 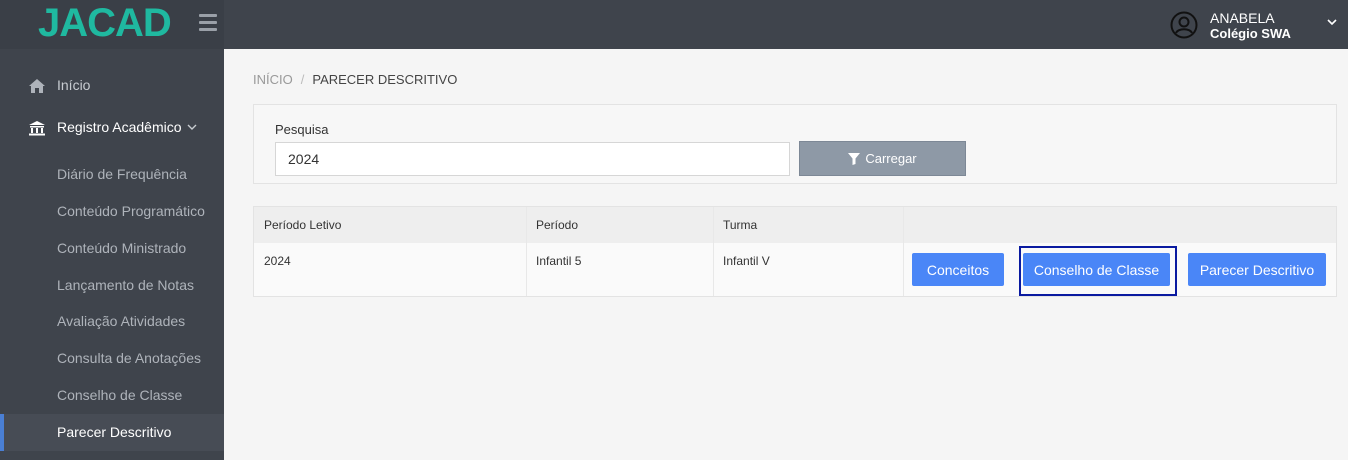 What do you see at coordinates (273, 79) in the screenshot?
I see `breadcrumb-home: INÍCIO` at bounding box center [273, 79].